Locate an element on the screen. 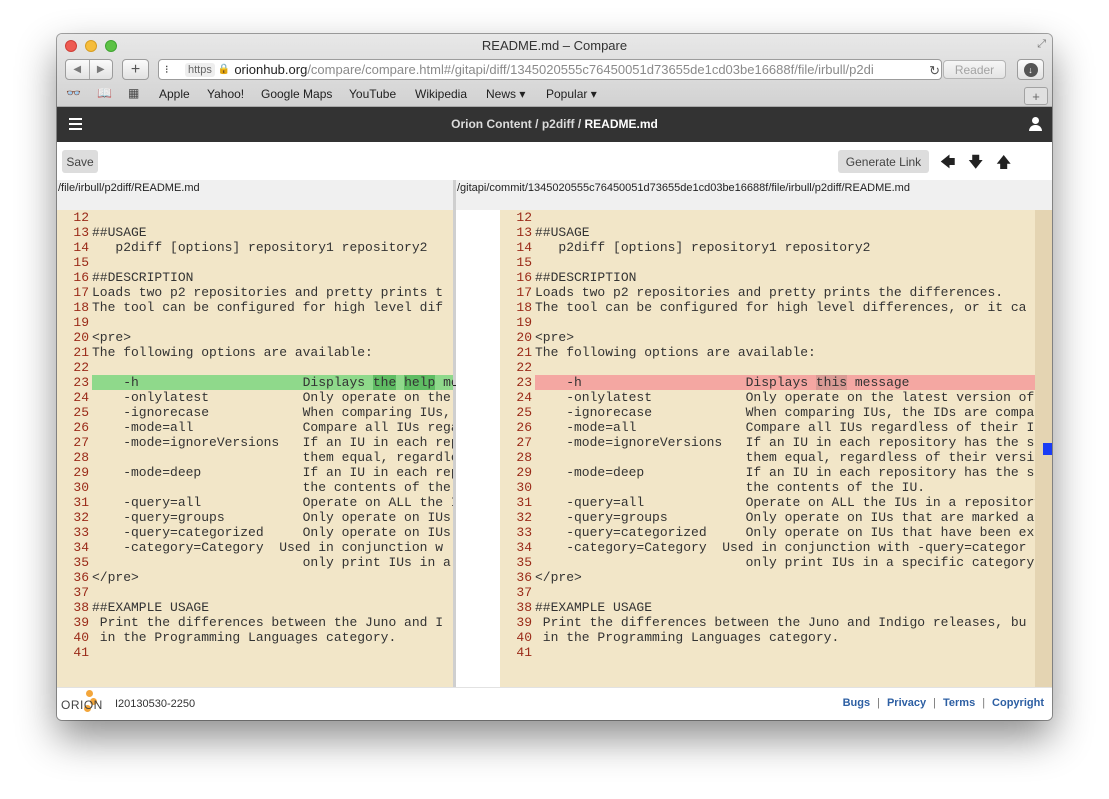 This screenshot has height=799, width=1109. bookmark-google-maps: Google Maps is located at coordinates (296, 94).